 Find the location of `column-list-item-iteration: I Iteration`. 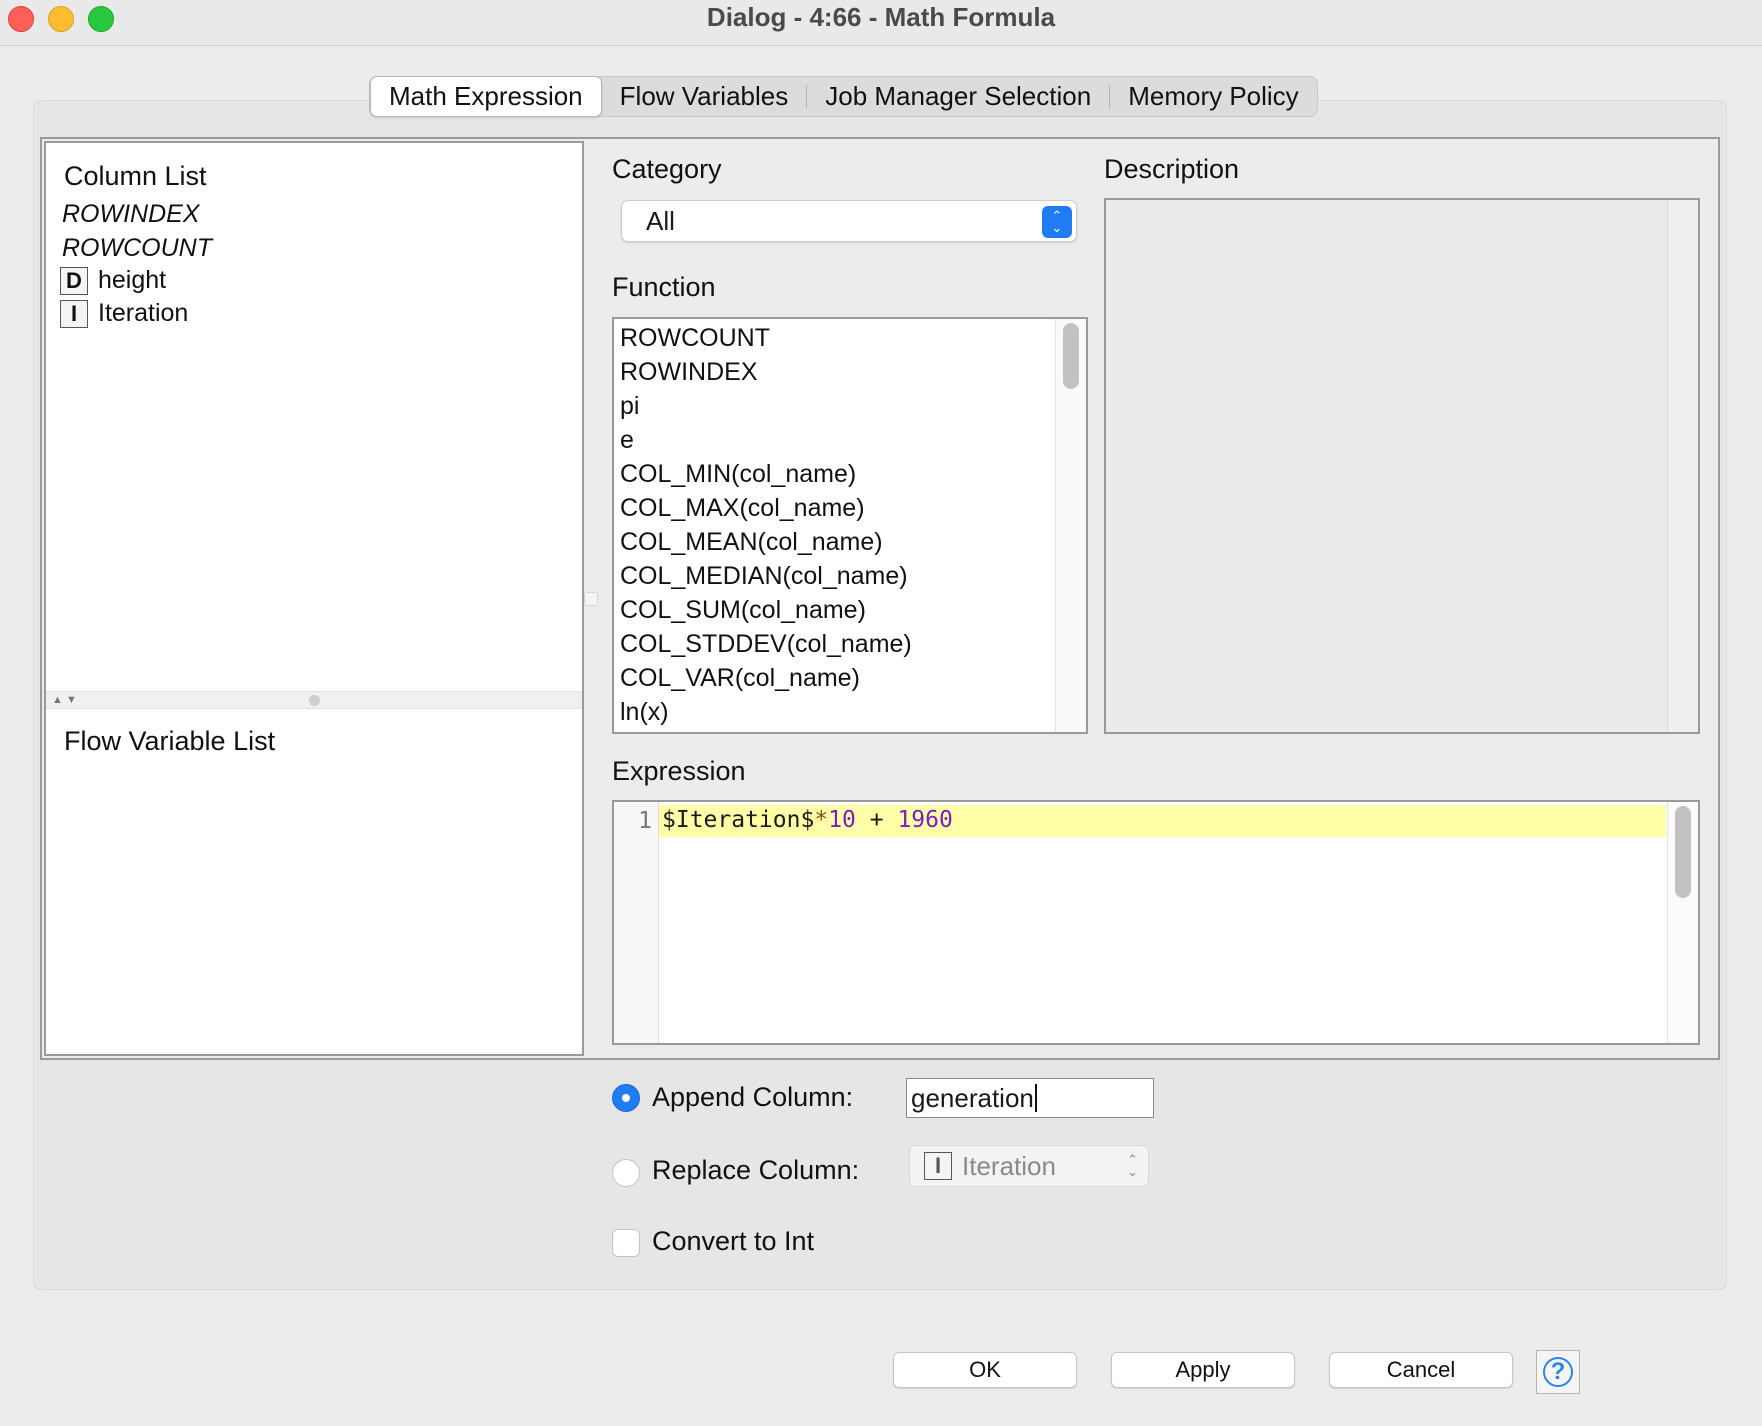

column-list-item-iteration: I Iteration is located at coordinates (124, 313).